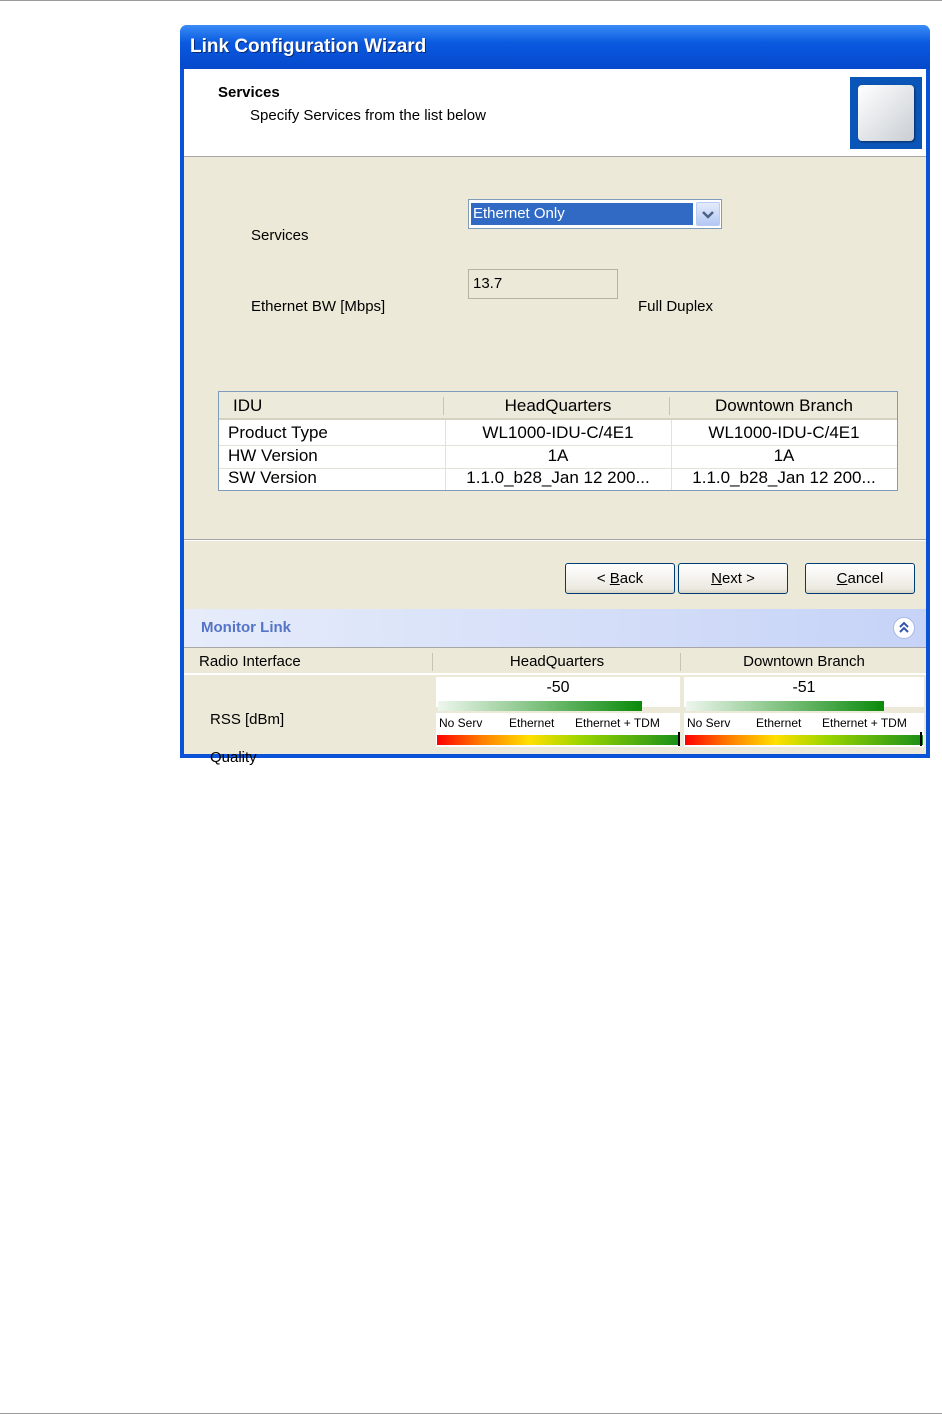 The height and width of the screenshot is (1415, 942). Describe the element at coordinates (614, 578) in the screenshot. I see `back-button-accelerator: B` at that location.